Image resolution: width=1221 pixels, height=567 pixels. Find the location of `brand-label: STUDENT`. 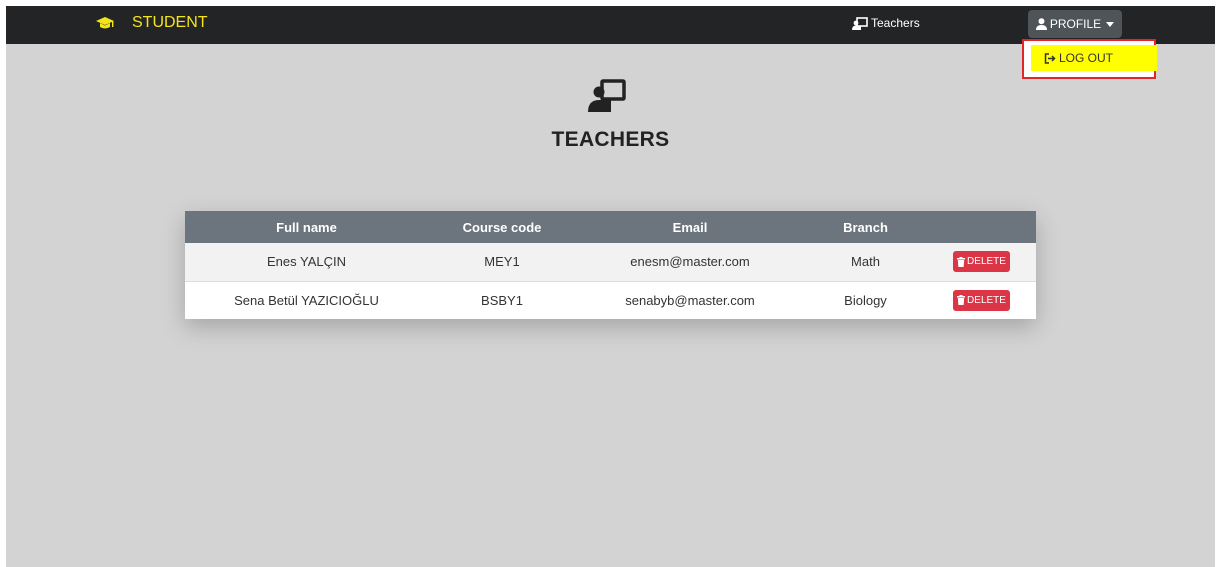

brand-label: STUDENT is located at coordinates (170, 22).